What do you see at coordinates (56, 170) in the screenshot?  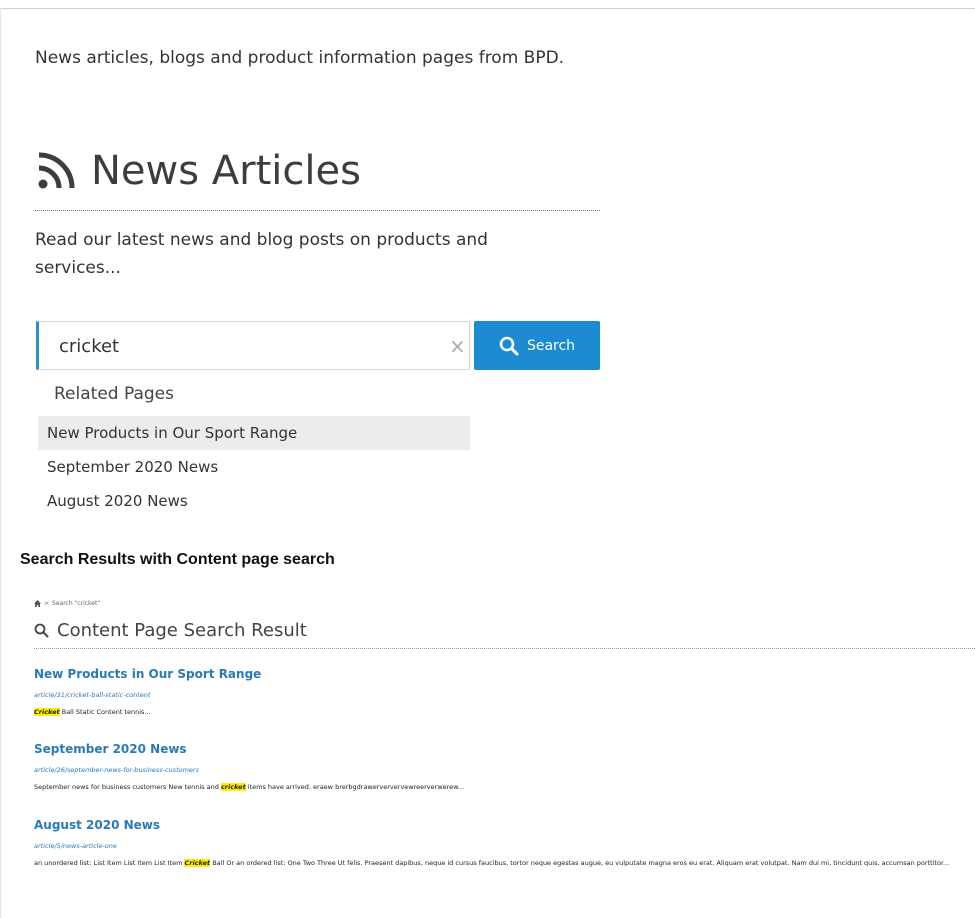 I see `rss-icon` at bounding box center [56, 170].